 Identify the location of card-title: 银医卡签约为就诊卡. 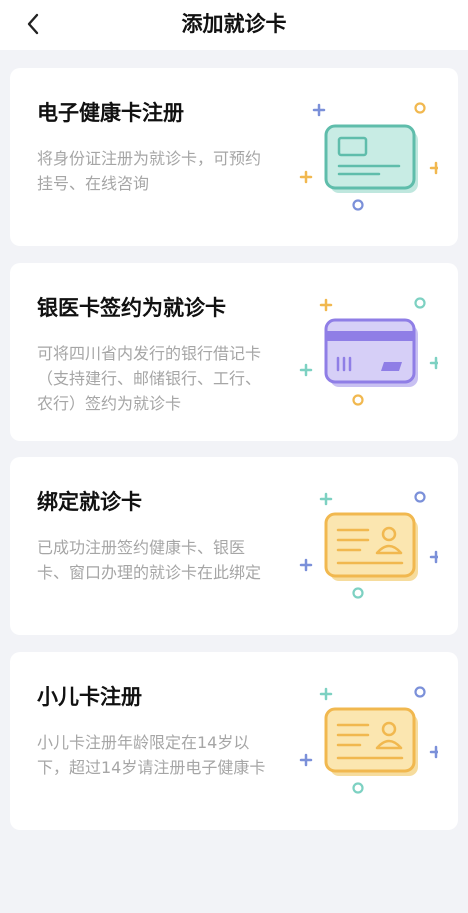
(131, 308).